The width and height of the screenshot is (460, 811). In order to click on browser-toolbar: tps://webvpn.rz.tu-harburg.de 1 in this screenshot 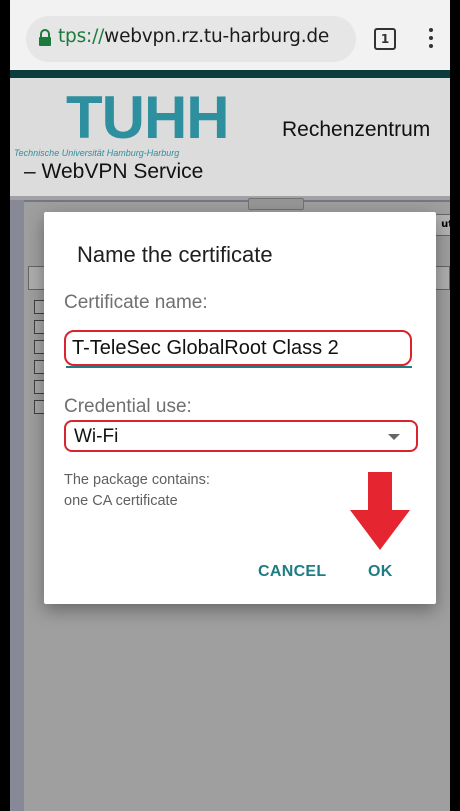, I will do `click(230, 39)`.